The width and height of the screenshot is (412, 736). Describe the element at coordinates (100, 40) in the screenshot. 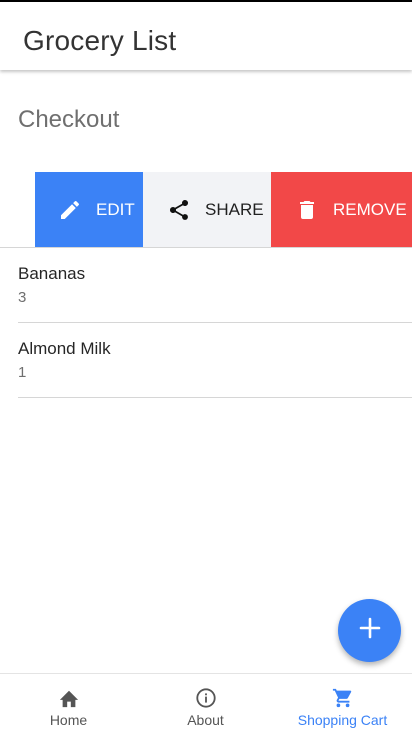

I see `page-title: Grocery List` at that location.